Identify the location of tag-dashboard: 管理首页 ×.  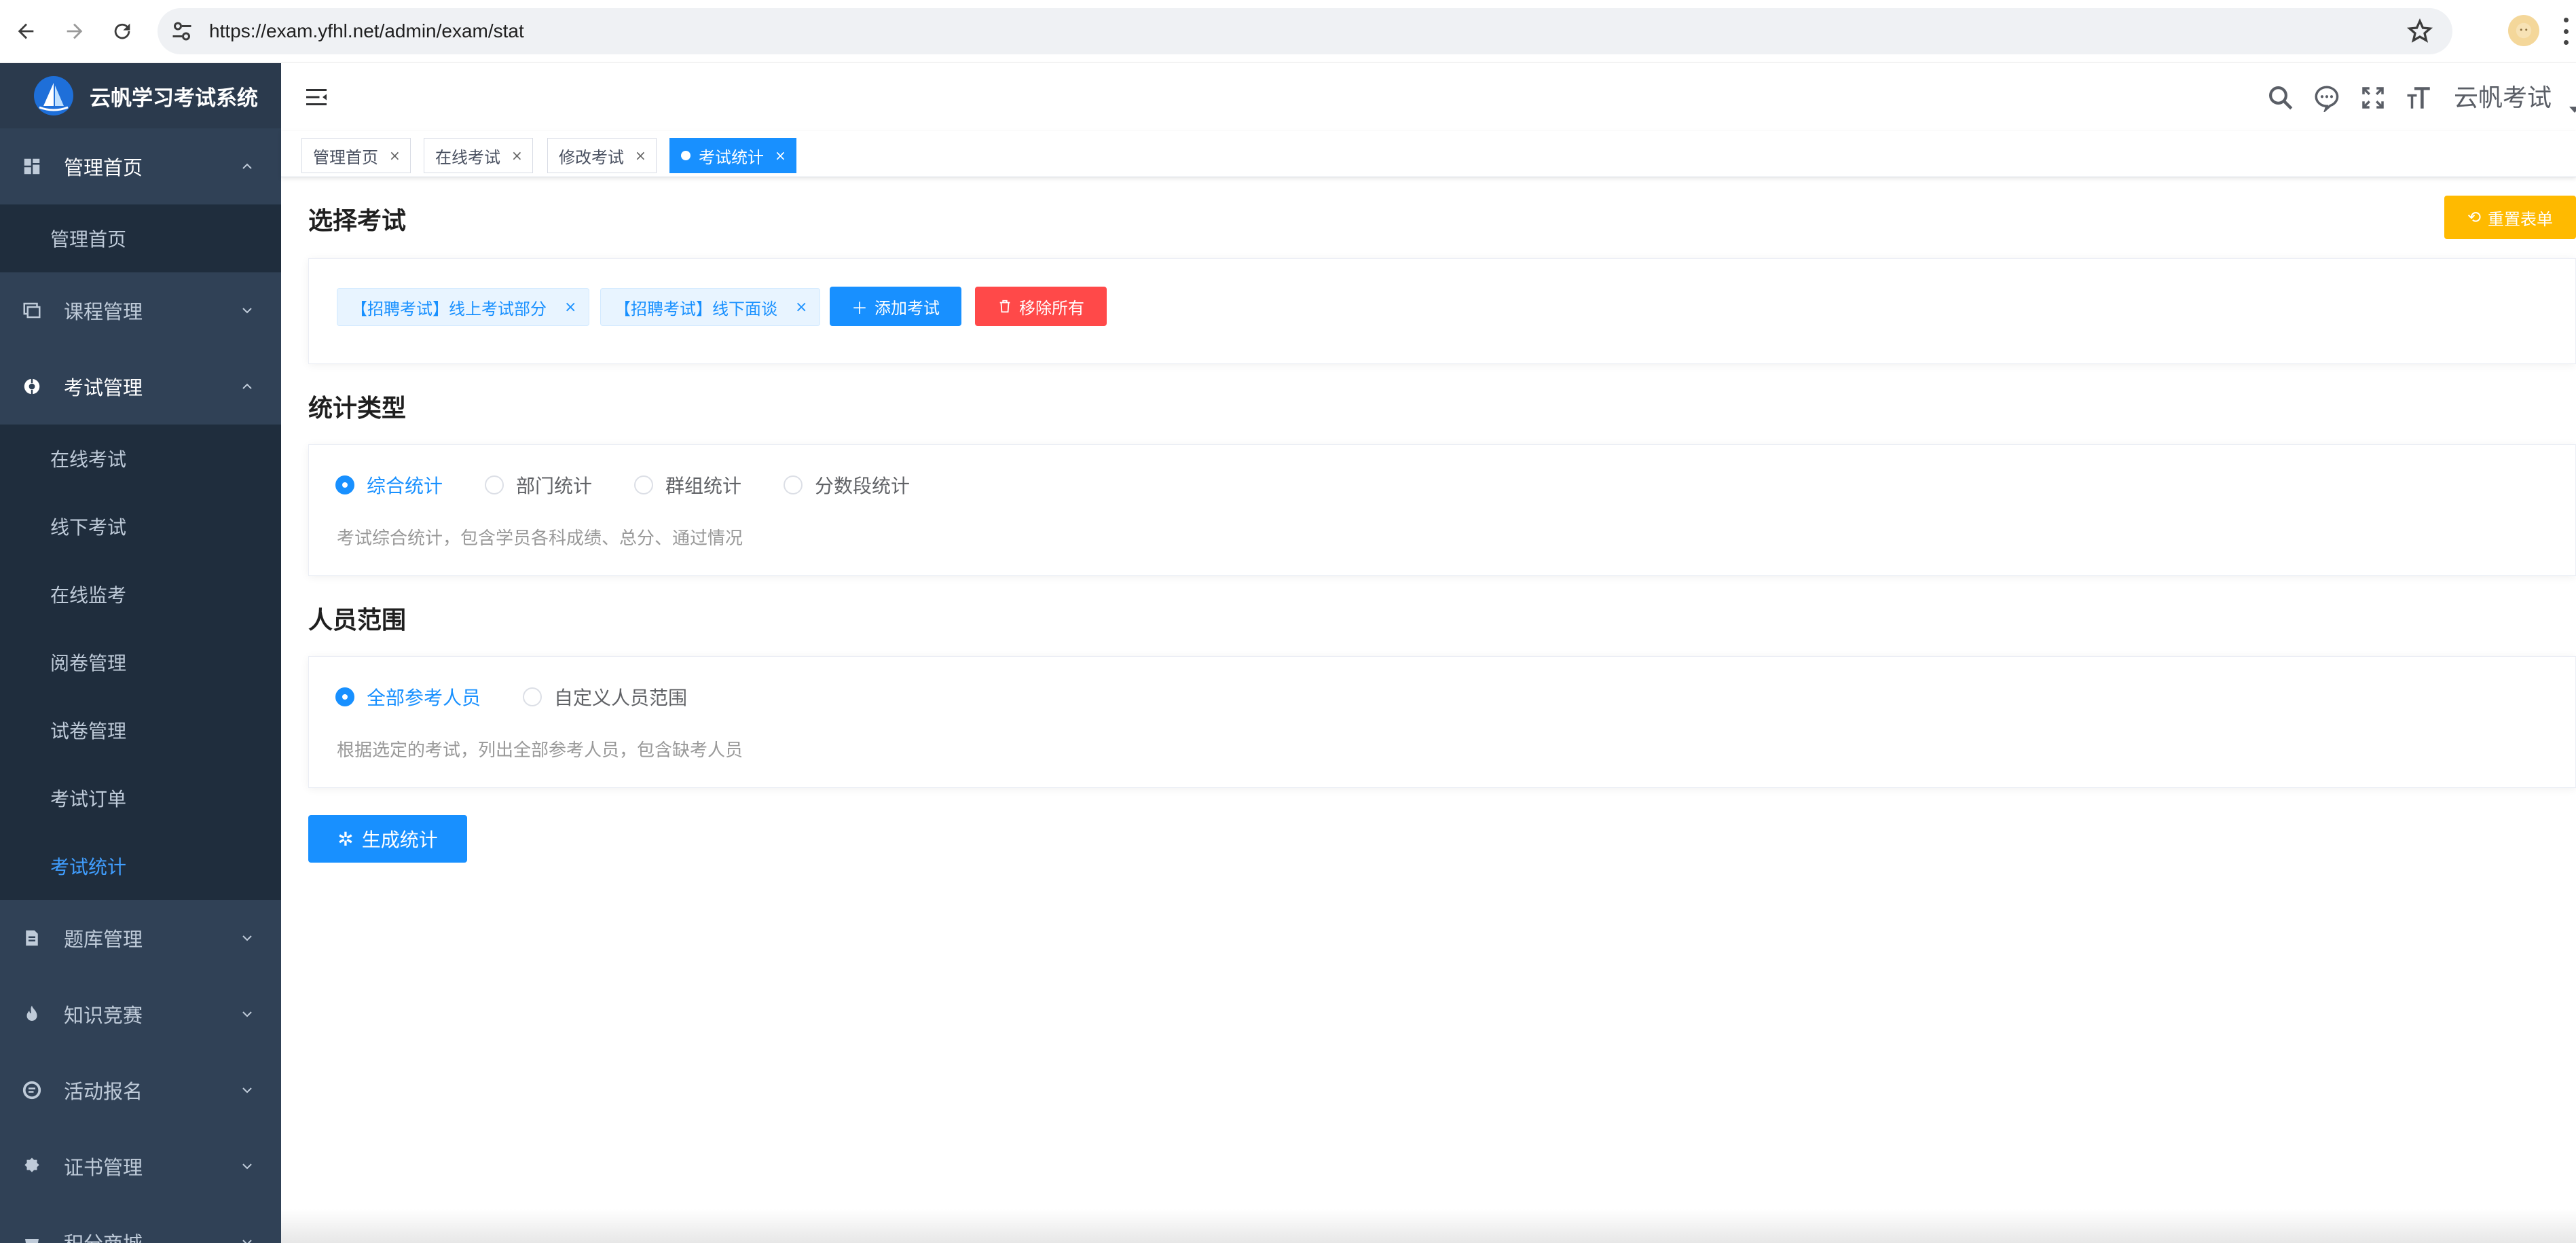
(356, 155).